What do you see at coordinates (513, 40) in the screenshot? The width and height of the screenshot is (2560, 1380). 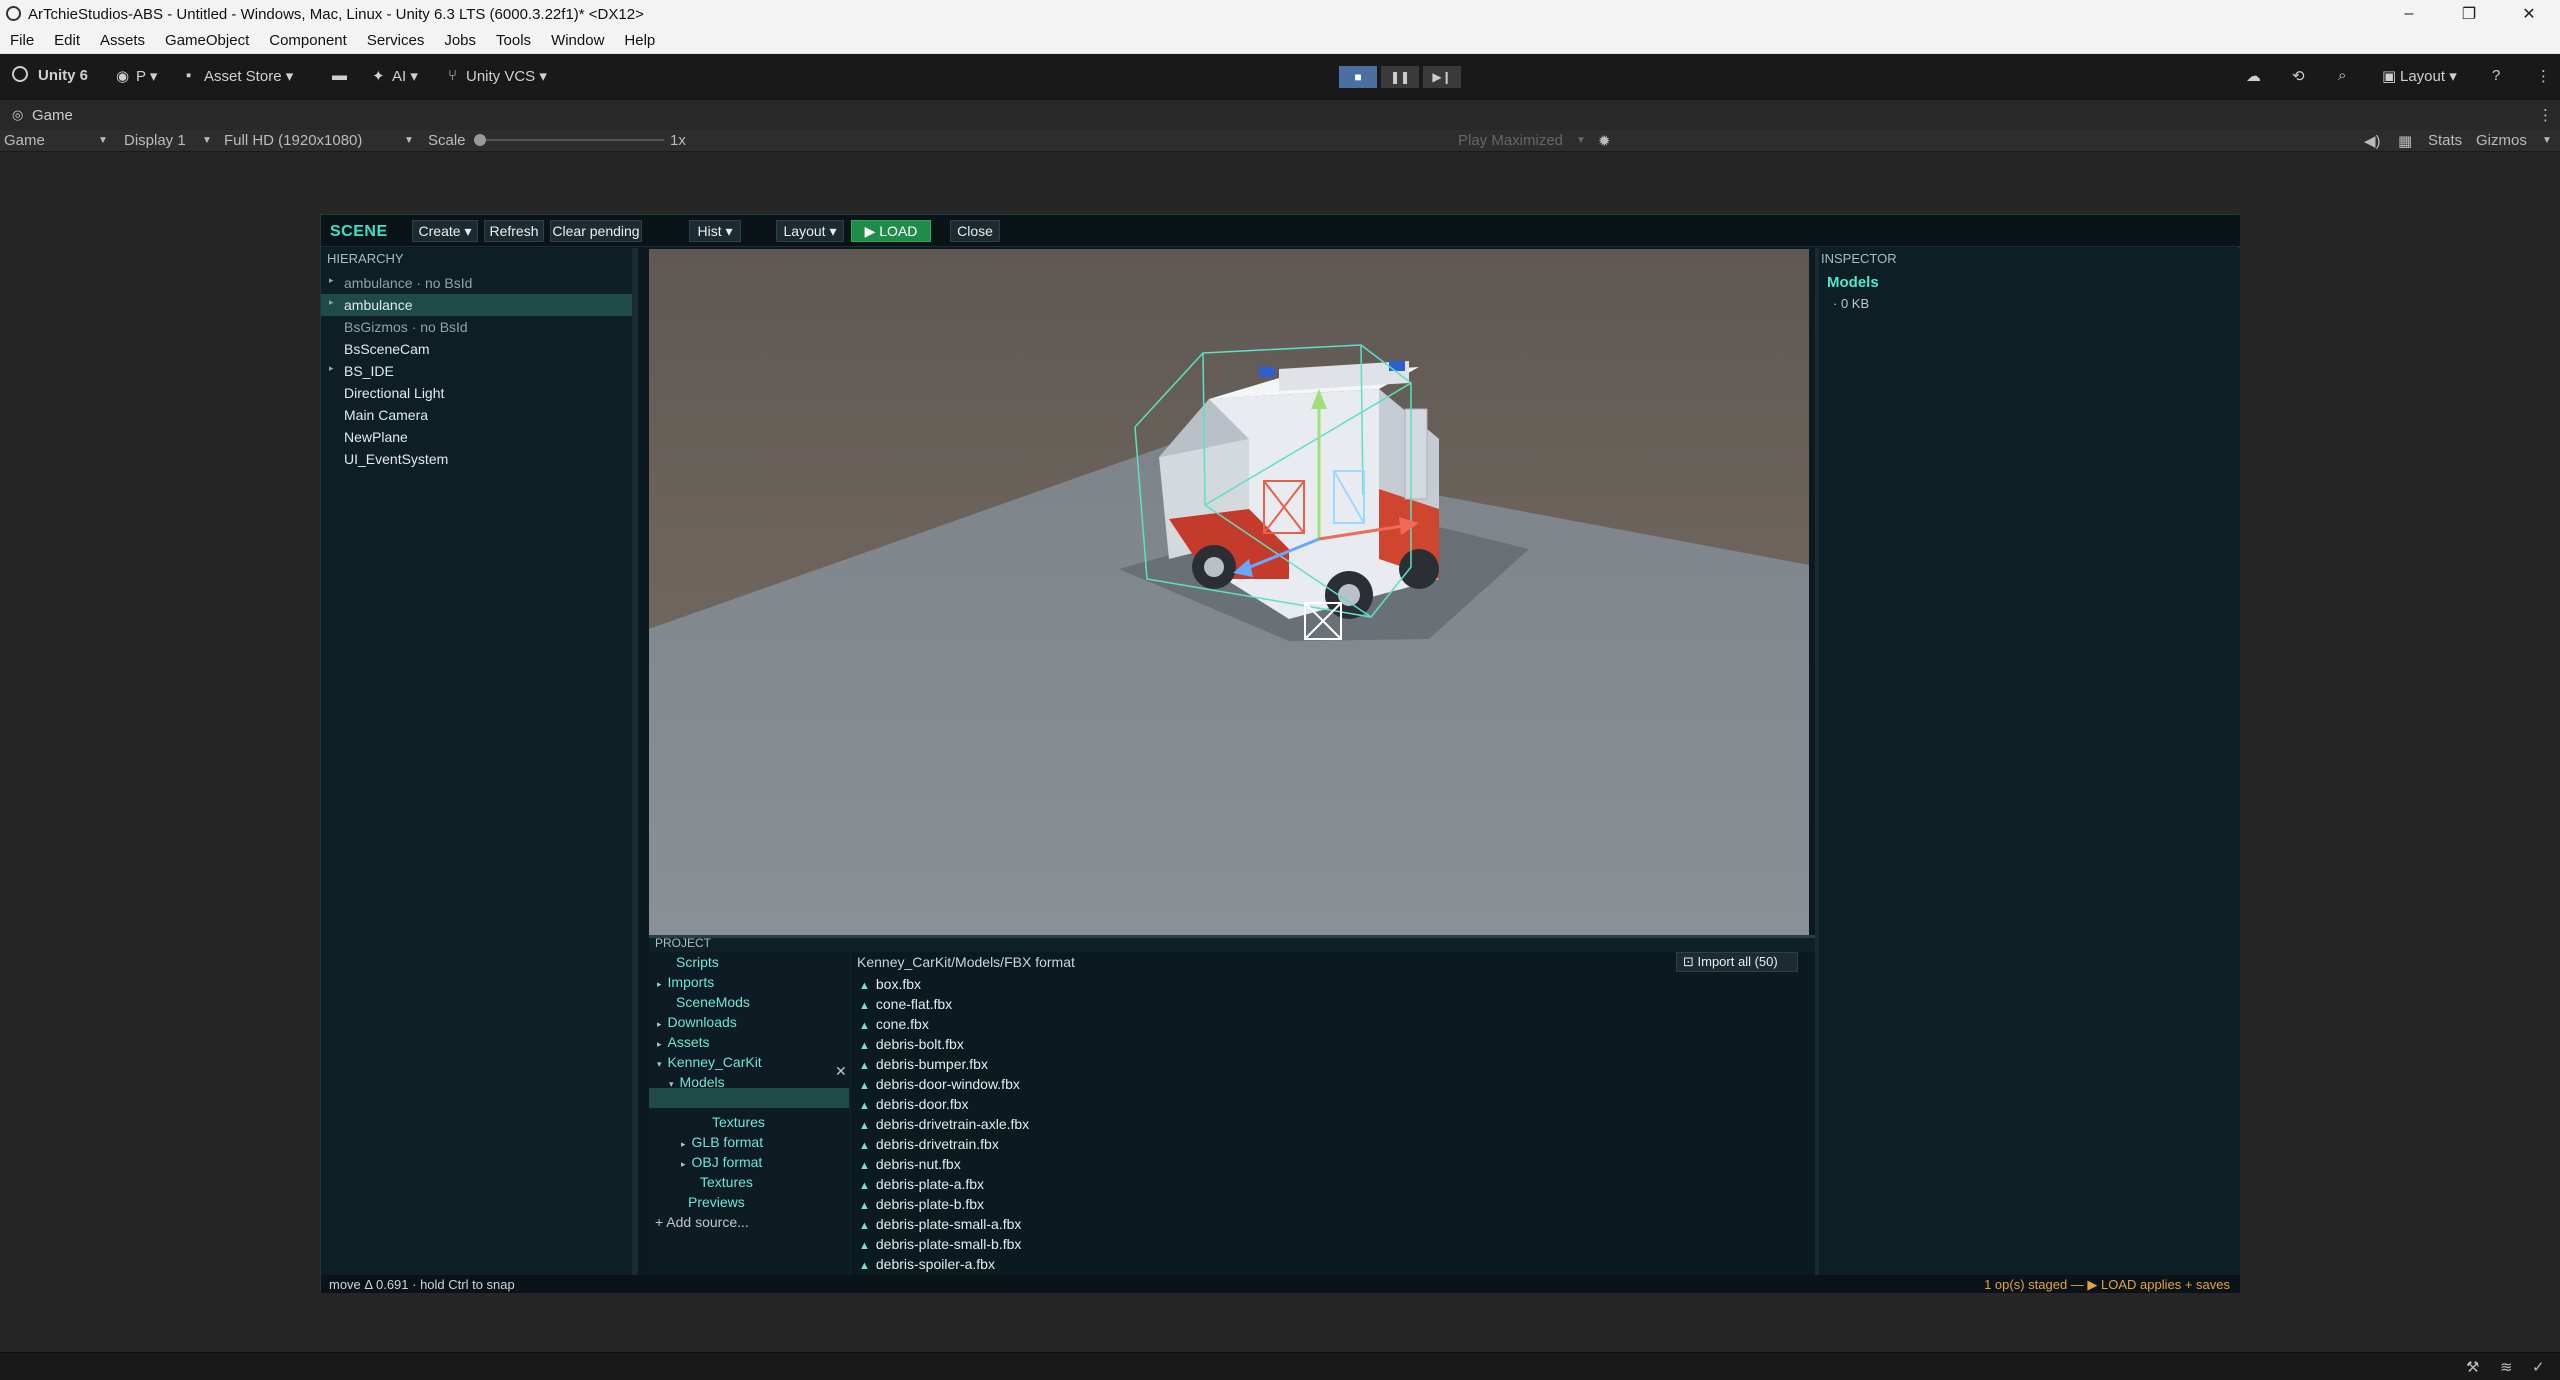 I see `menu-tools: Tools` at bounding box center [513, 40].